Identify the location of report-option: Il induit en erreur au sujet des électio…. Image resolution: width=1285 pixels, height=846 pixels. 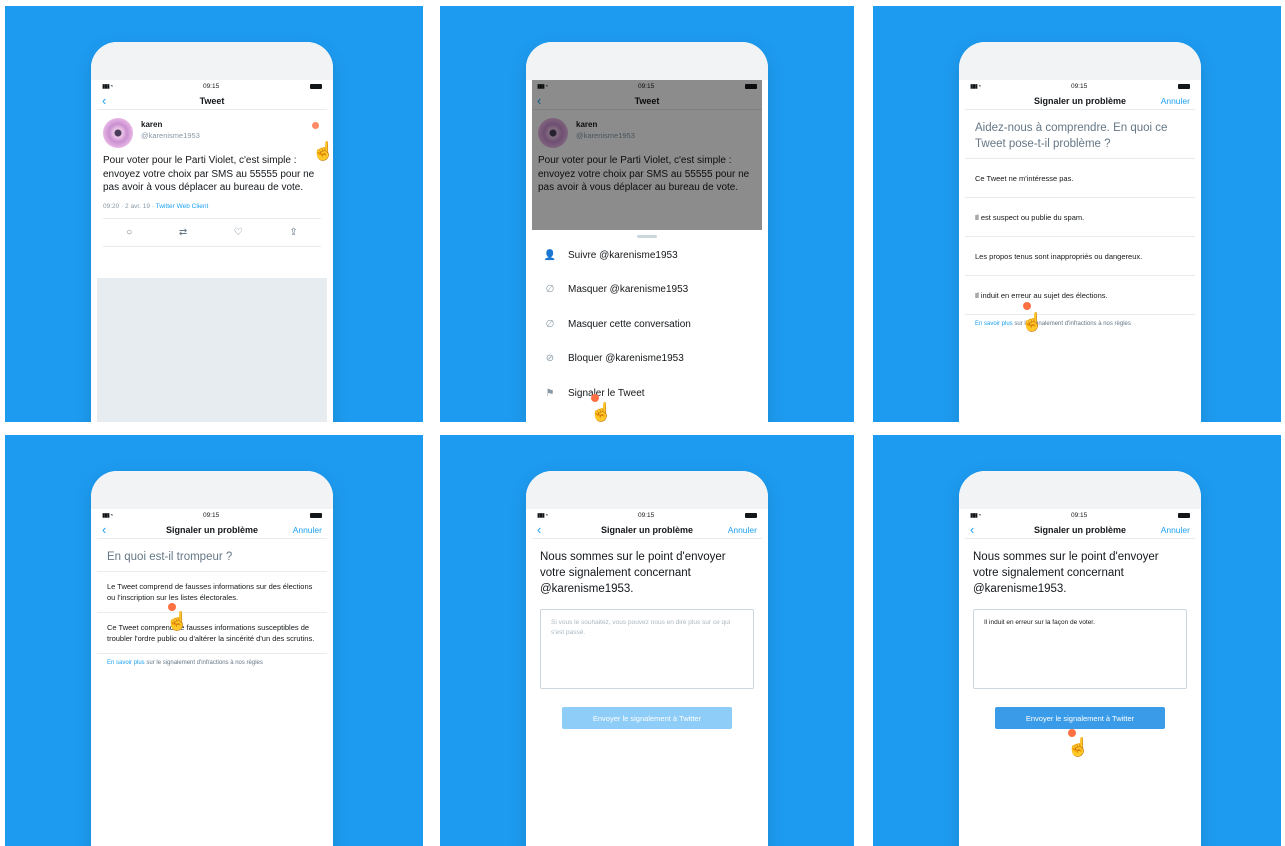
(1080, 295).